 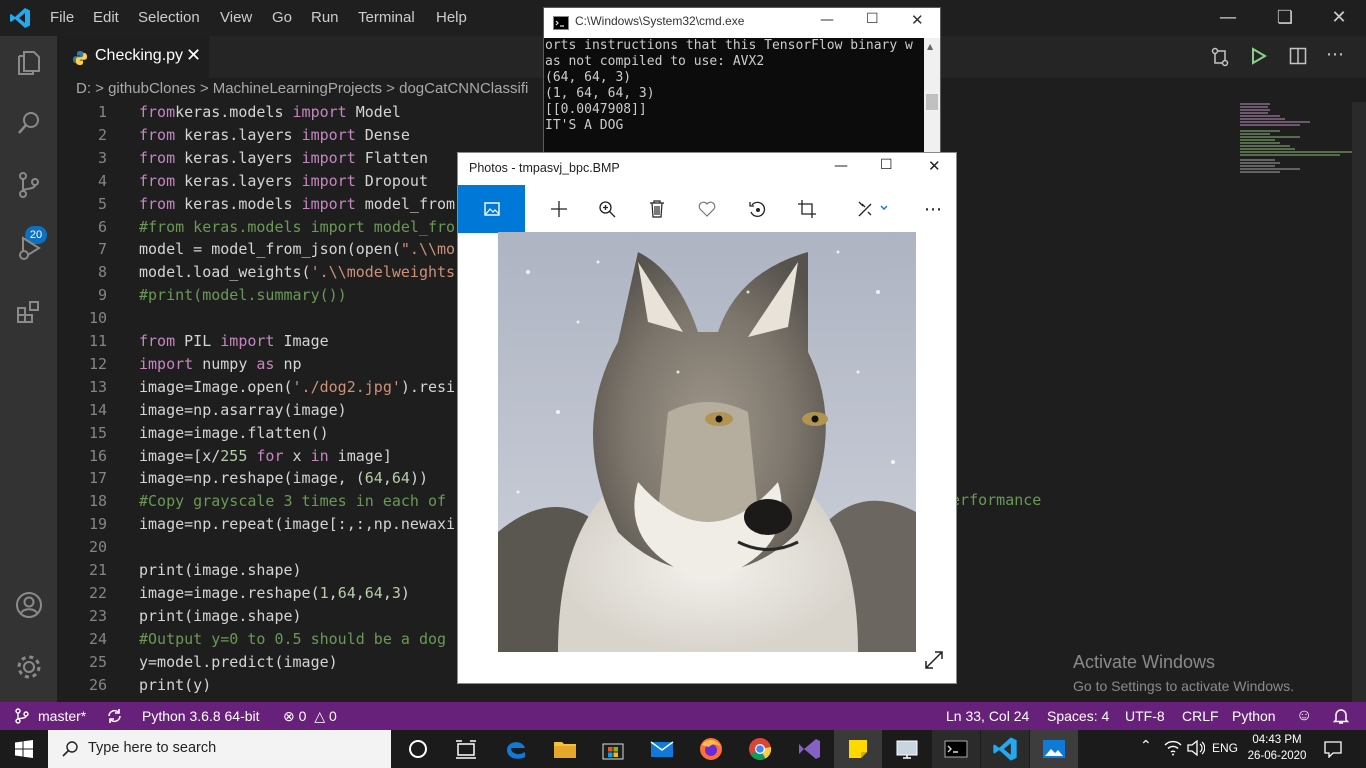 I want to click on code-token: PIL, so click(x=198, y=341).